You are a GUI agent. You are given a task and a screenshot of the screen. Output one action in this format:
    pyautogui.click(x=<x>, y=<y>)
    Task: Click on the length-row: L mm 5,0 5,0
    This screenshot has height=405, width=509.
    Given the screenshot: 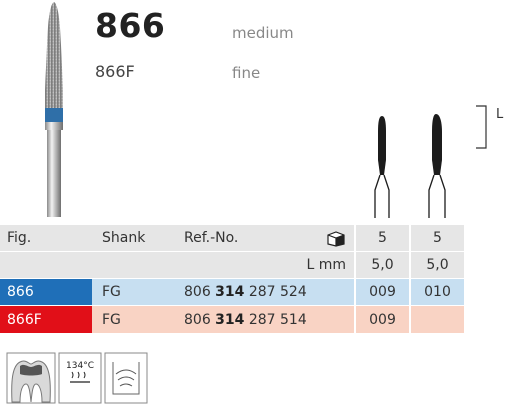 What is the action you would take?
    pyautogui.click(x=232, y=265)
    